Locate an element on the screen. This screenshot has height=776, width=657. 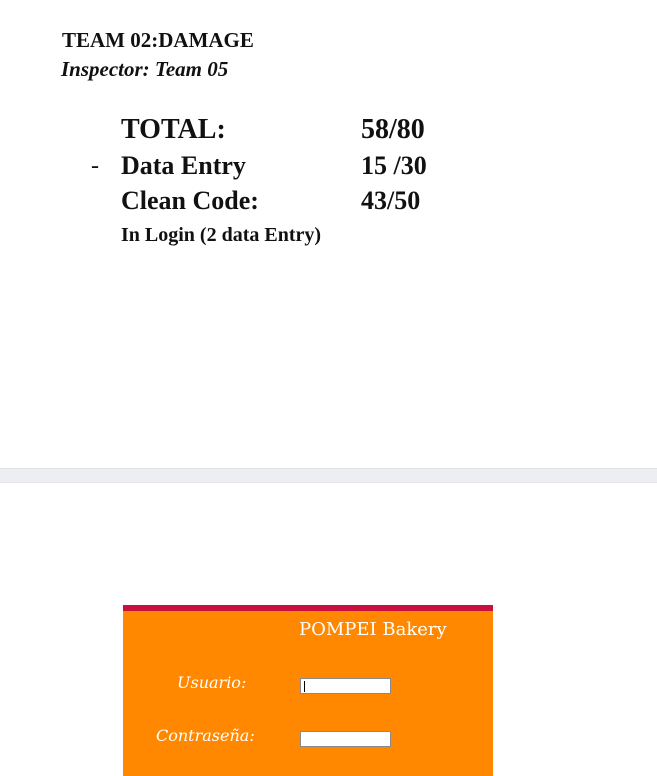
page-gap is located at coordinates (328, 475).